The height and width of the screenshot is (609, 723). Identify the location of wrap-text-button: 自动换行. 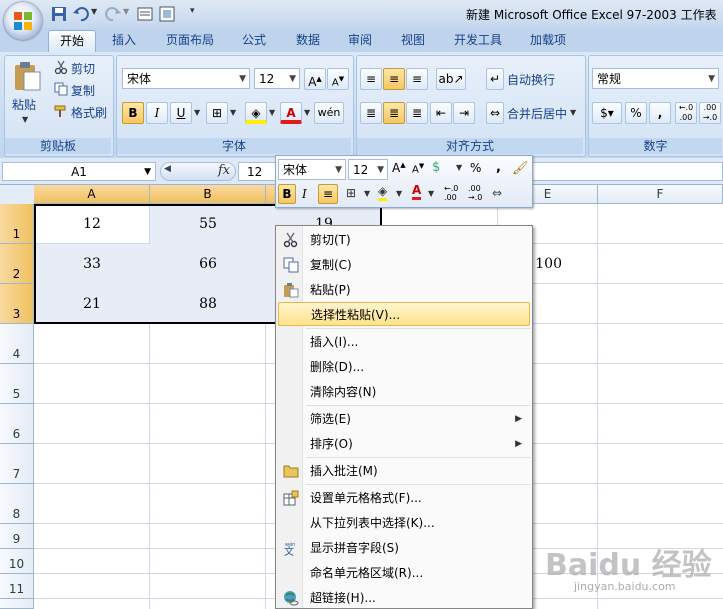
(531, 79).